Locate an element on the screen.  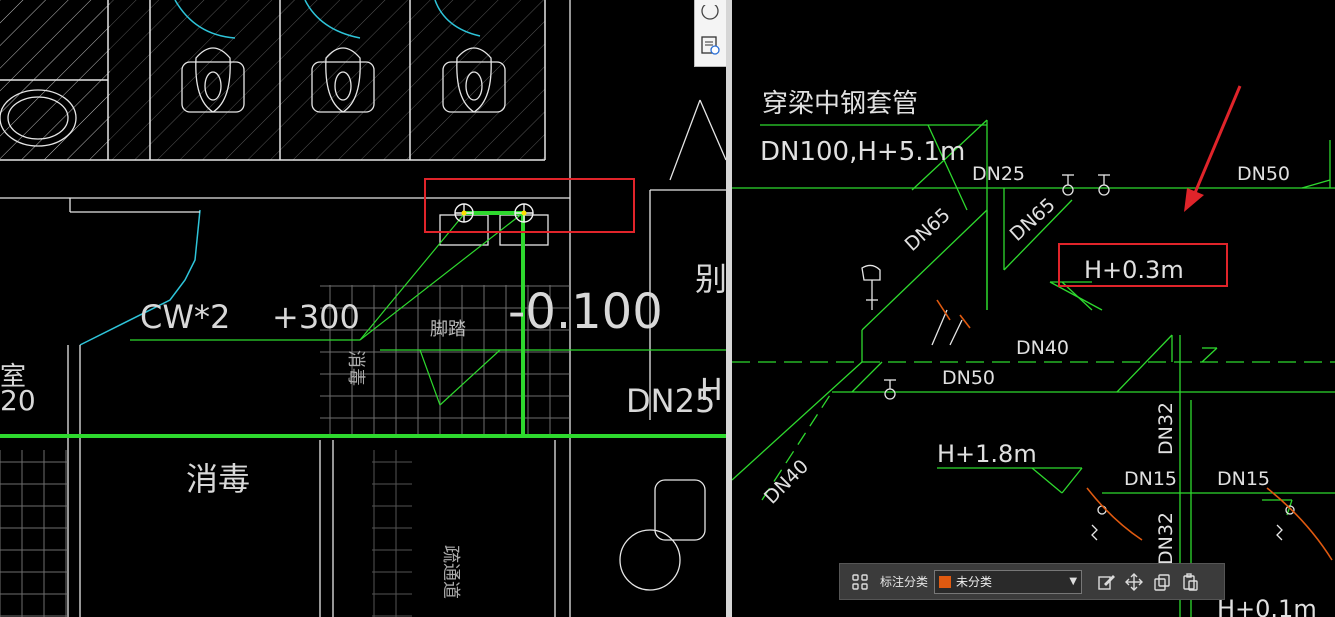
label-dn40-diag: DN40 is located at coordinates (786, 481).